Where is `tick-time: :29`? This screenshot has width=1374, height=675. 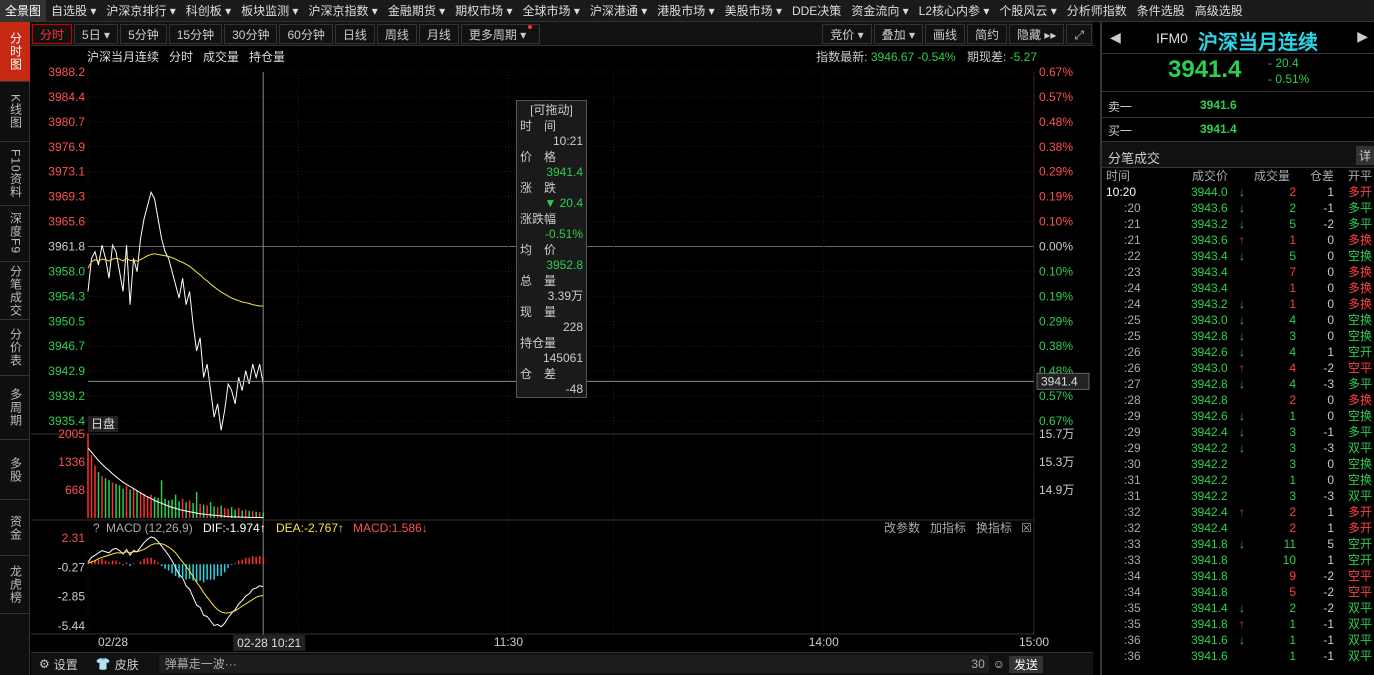
tick-time: :29 is located at coordinates (1132, 416).